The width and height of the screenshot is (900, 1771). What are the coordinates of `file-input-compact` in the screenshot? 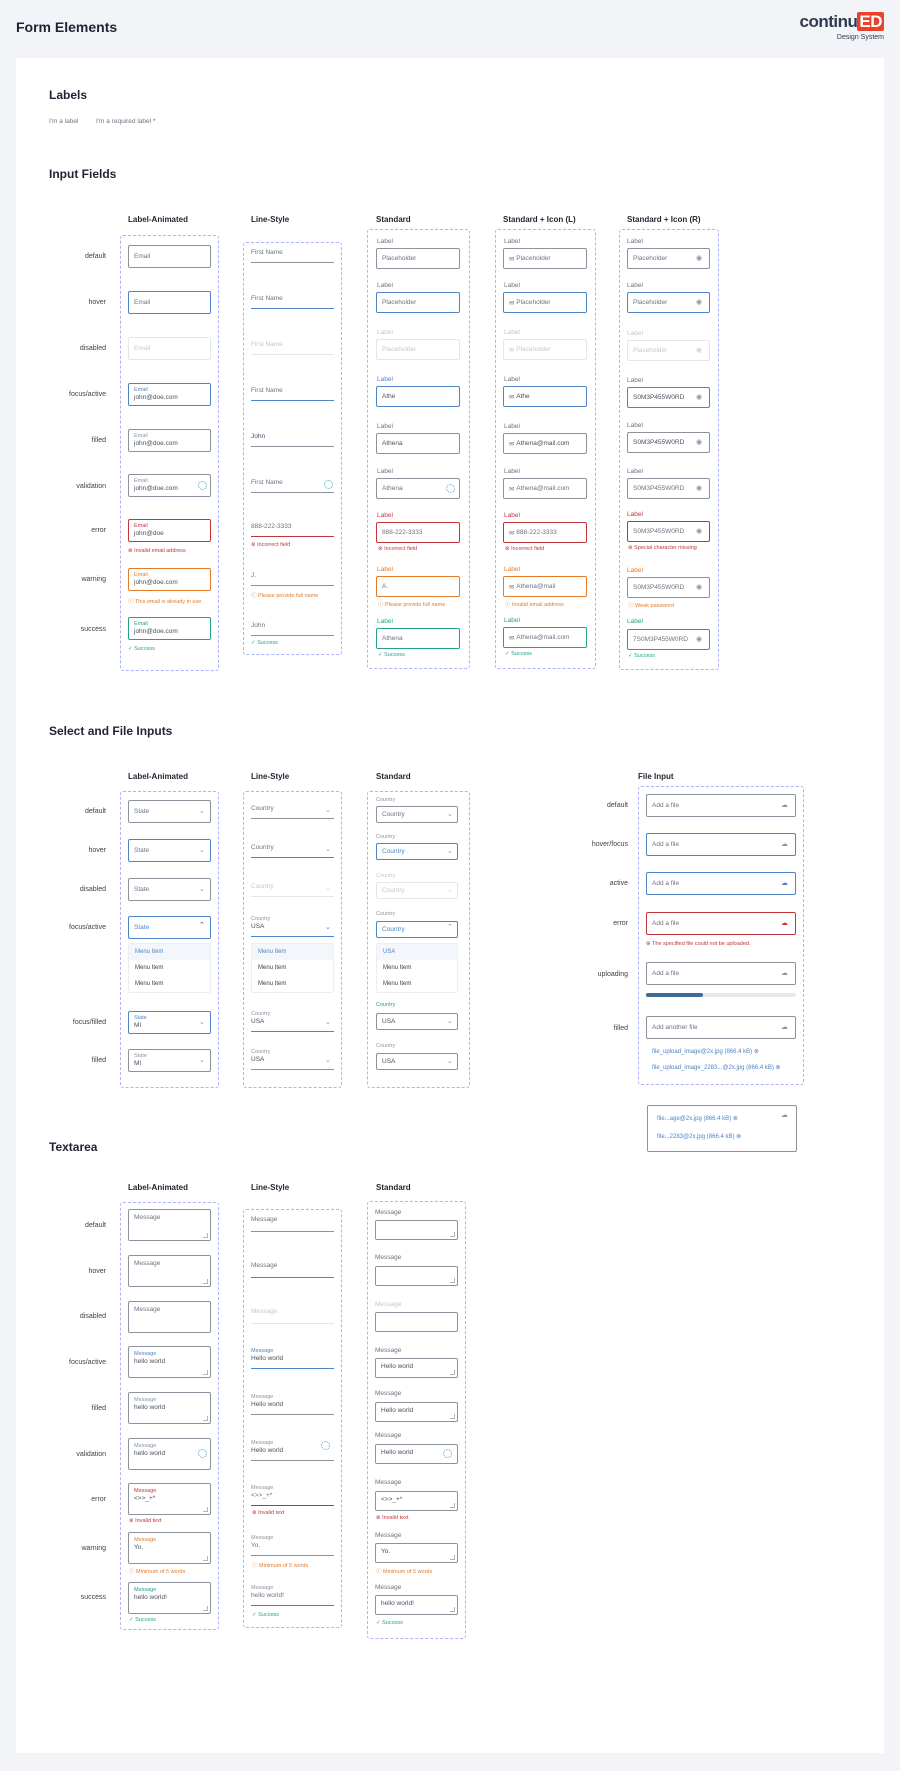 It's located at (722, 1128).